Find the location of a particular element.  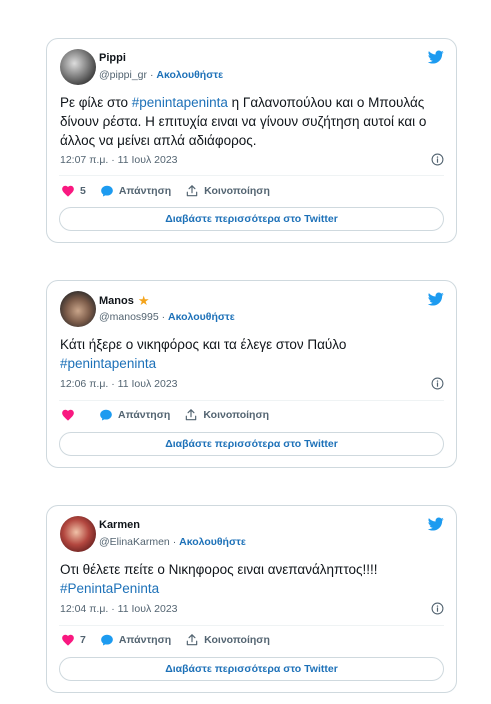

like-button is located at coordinates (68, 415).